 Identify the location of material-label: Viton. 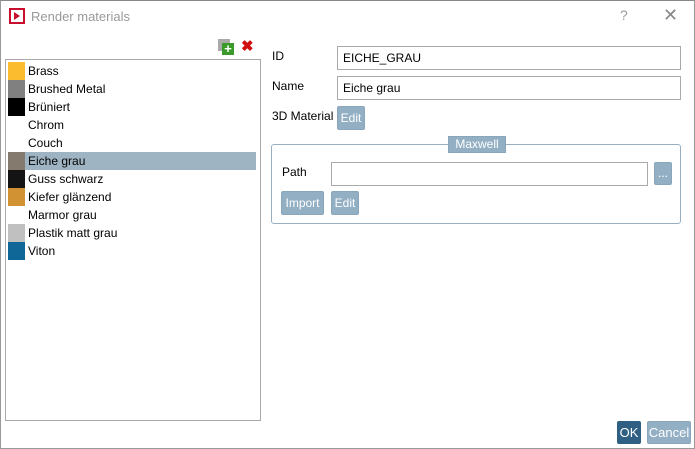
(42, 251).